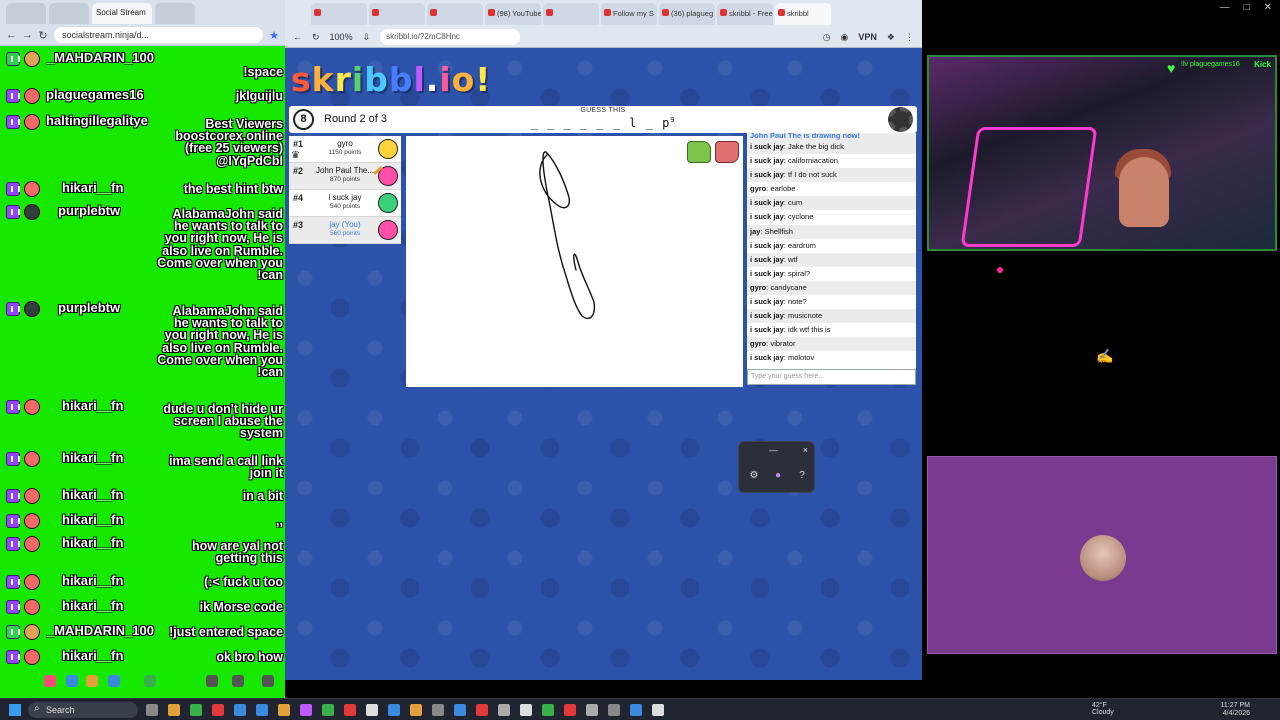 This screenshot has width=1280, height=720. Describe the element at coordinates (687, 14) in the screenshot. I see `browser-tab: (36) plagueg` at that location.